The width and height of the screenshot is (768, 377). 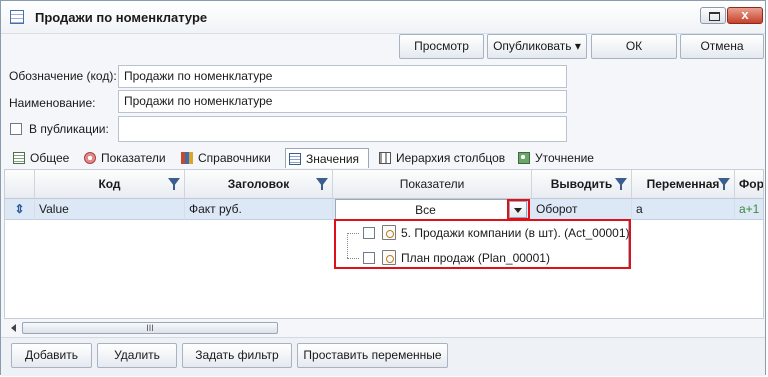 What do you see at coordinates (564, 158) in the screenshot?
I see `tab-label: Уточнение` at bounding box center [564, 158].